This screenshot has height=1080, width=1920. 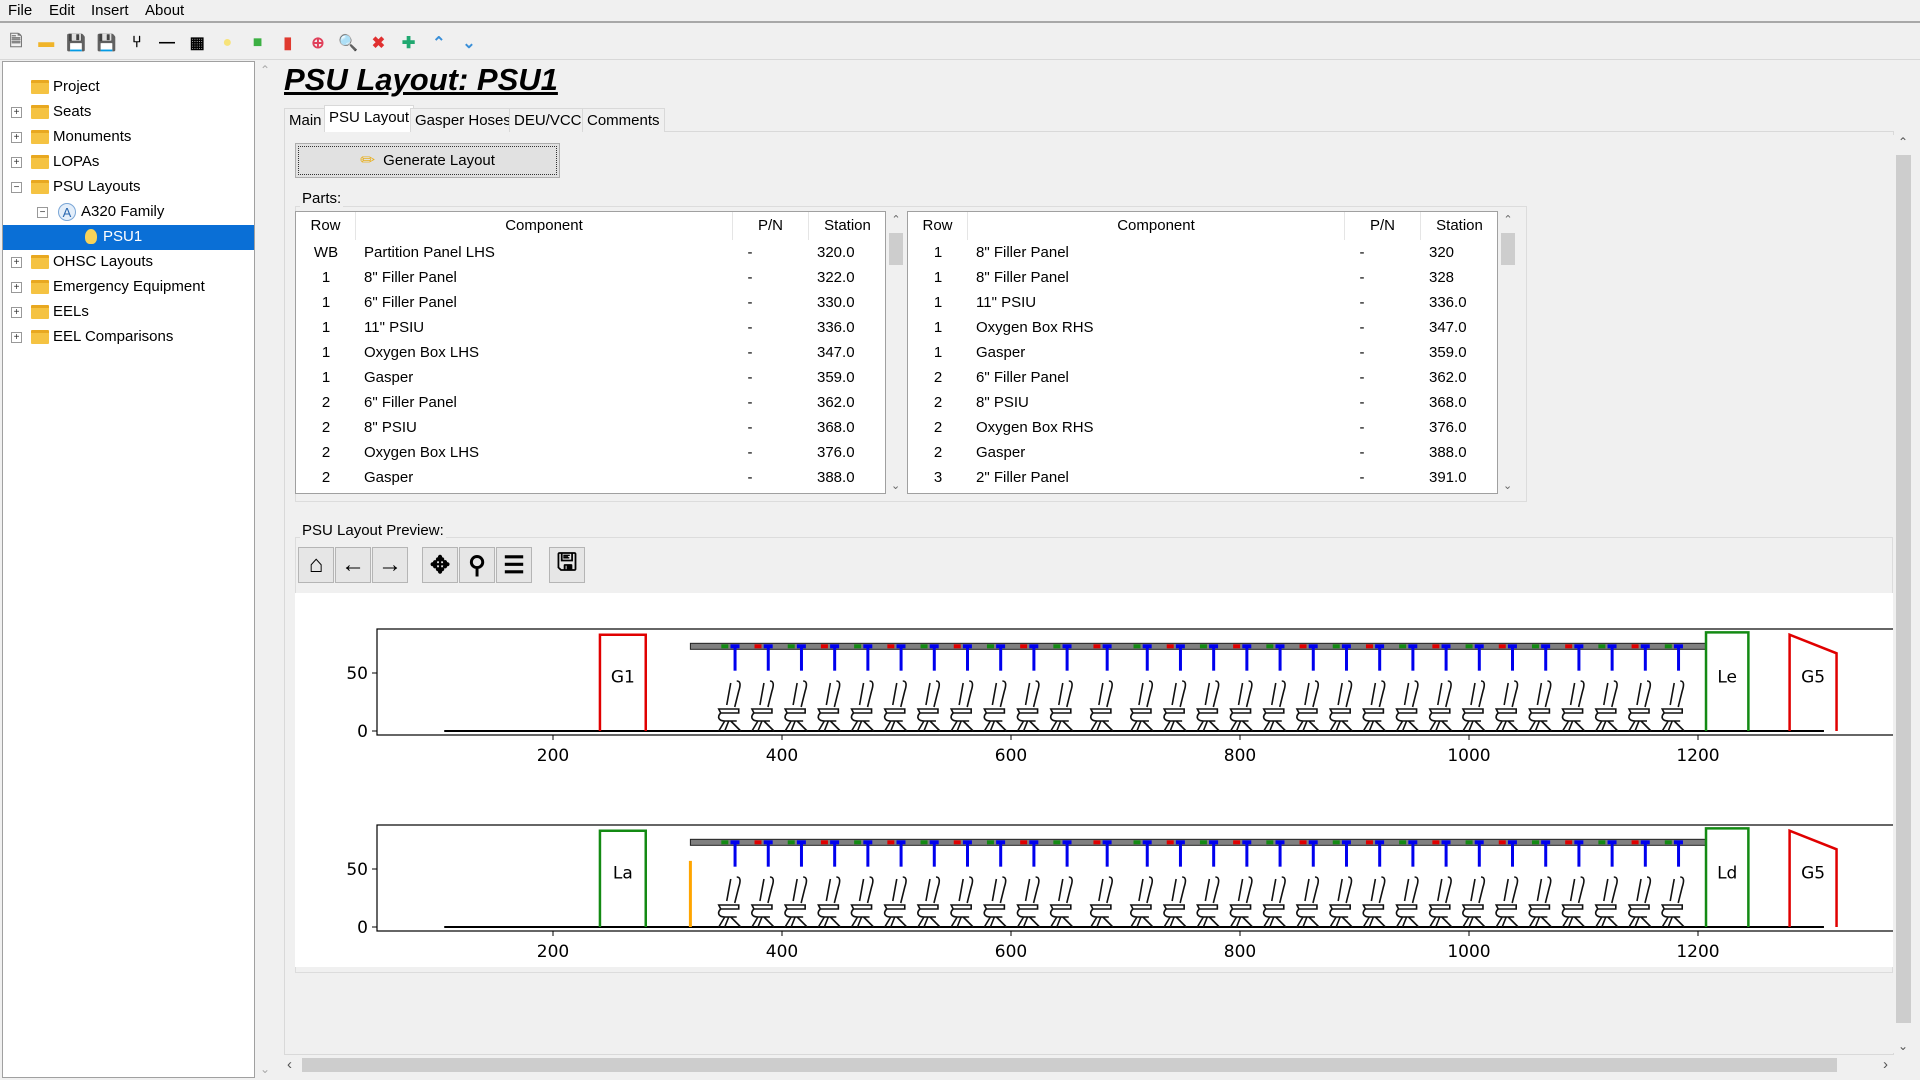 What do you see at coordinates (318, 43) in the screenshot?
I see `add-circle-icon: ⊕` at bounding box center [318, 43].